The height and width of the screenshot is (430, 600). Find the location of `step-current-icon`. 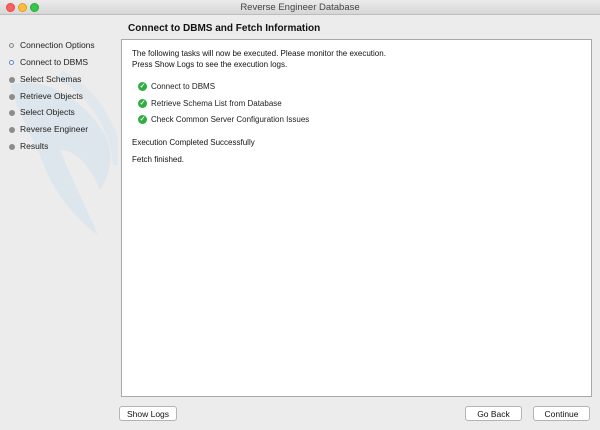

step-current-icon is located at coordinates (11, 62).